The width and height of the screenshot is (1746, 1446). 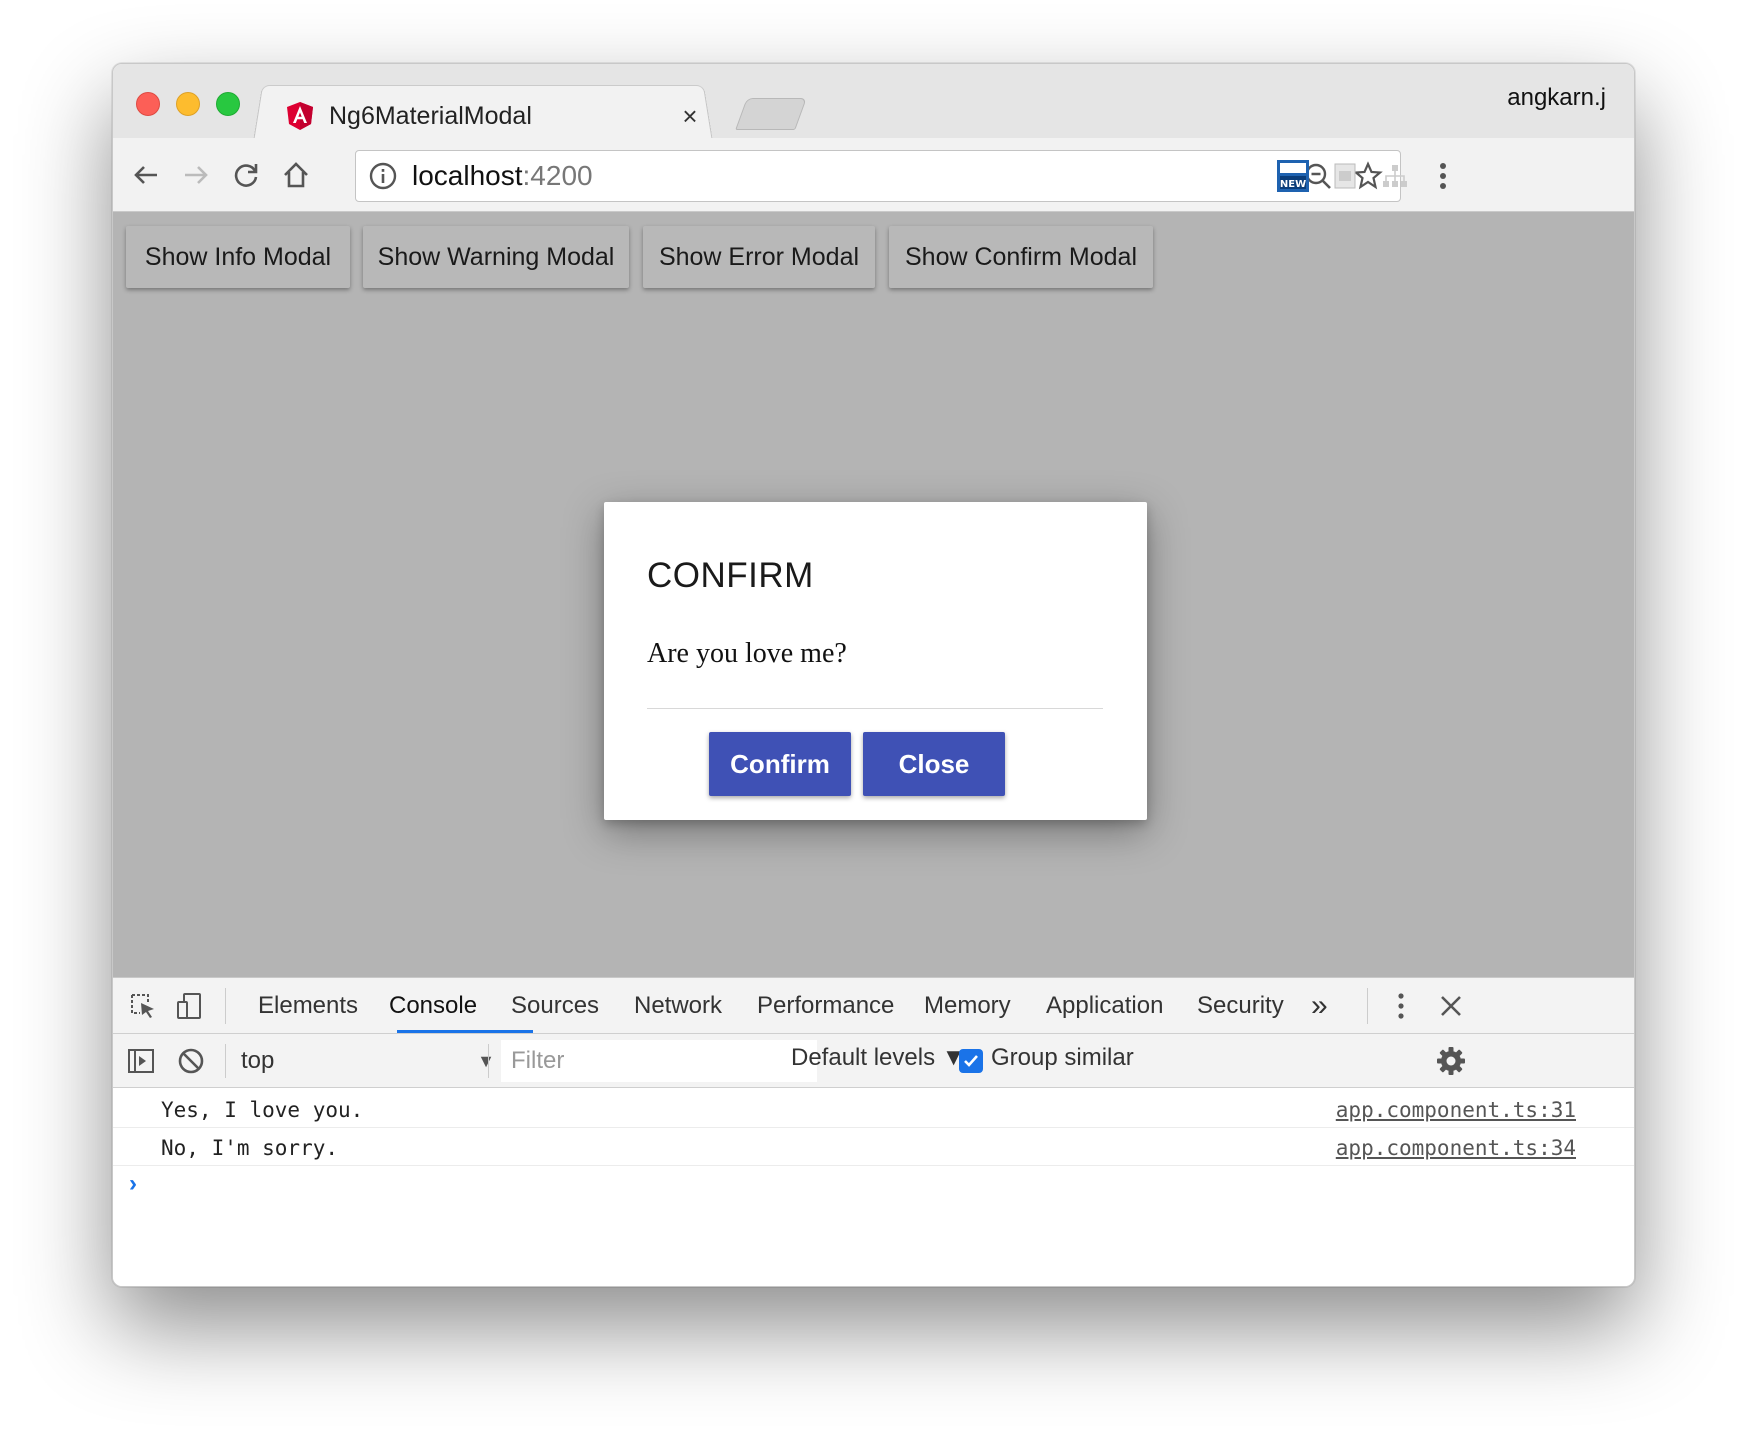 I want to click on home-icon, so click(x=296, y=175).